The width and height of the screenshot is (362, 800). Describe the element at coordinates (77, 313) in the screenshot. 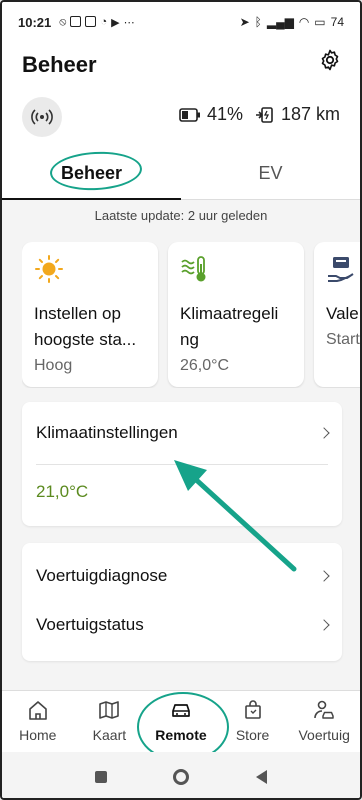

I see `card-label-line1: Instellen op` at that location.